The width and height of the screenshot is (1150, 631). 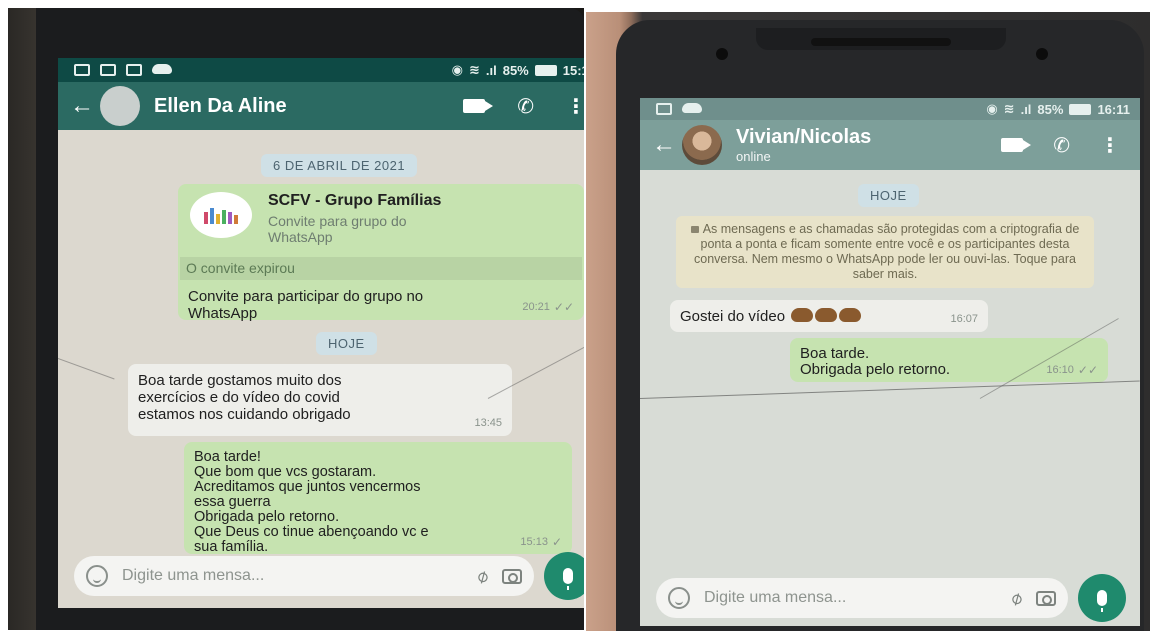 I want to click on contact-name: Vivian/Nicolas, so click(x=804, y=137).